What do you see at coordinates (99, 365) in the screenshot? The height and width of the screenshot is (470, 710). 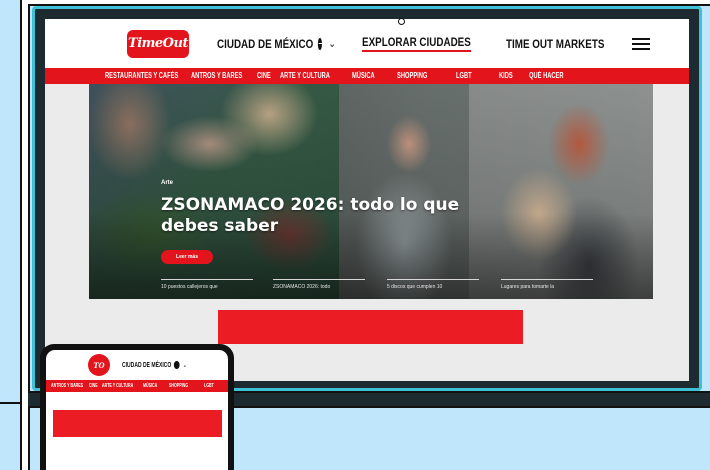 I see `phone-timeout-logo: TO` at bounding box center [99, 365].